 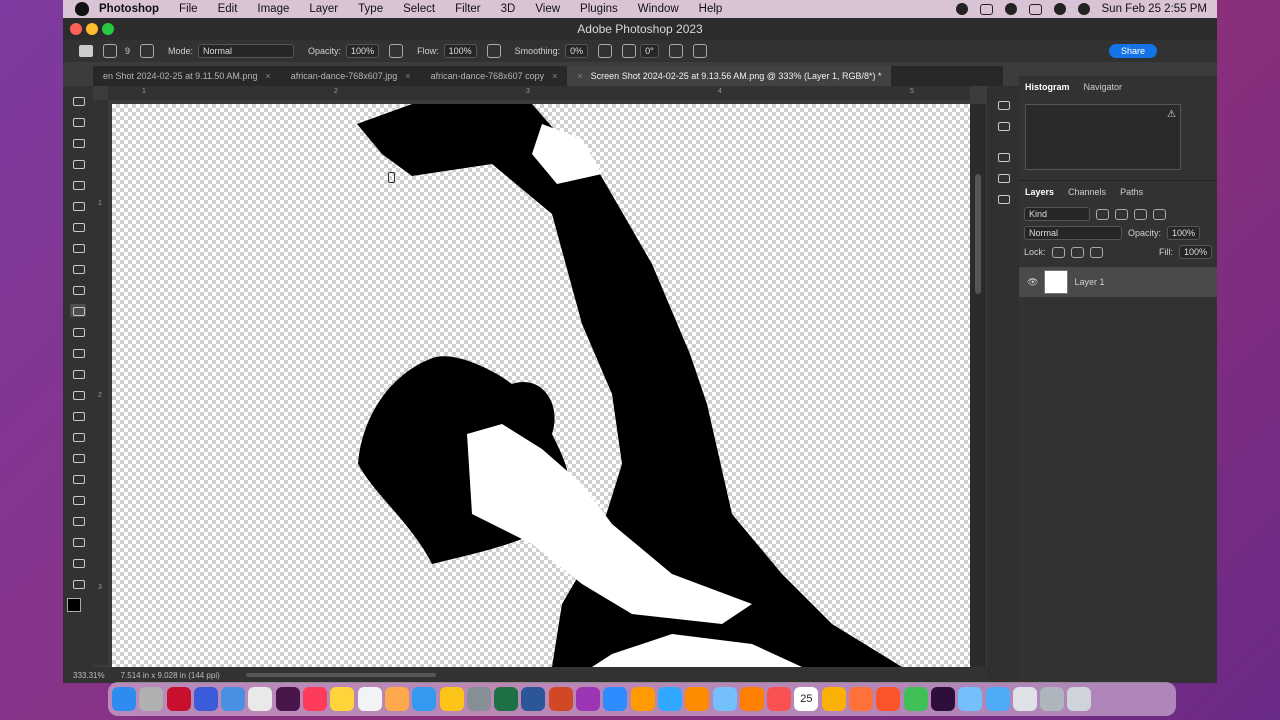 What do you see at coordinates (493, 51) in the screenshot?
I see `airbrush-icon` at bounding box center [493, 51].